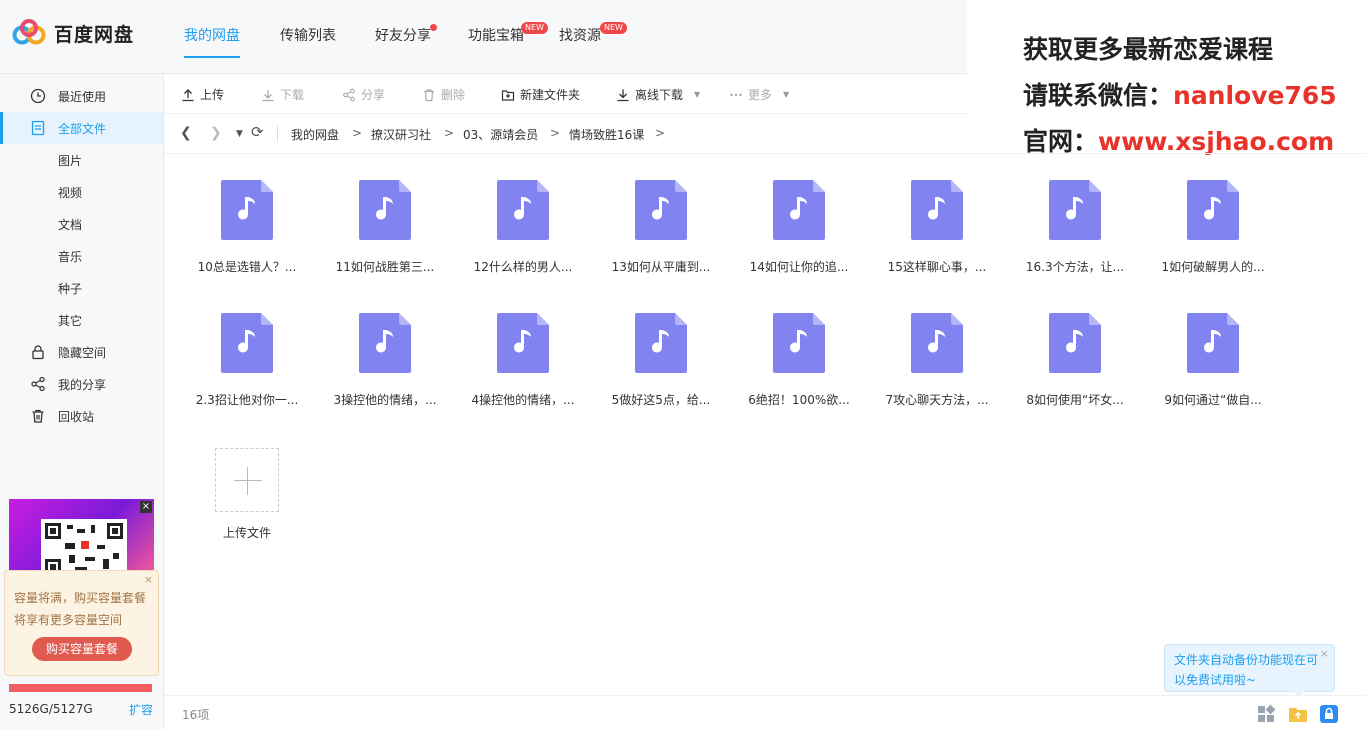  I want to click on sidebar-item-label: 我的分享, so click(82, 385).